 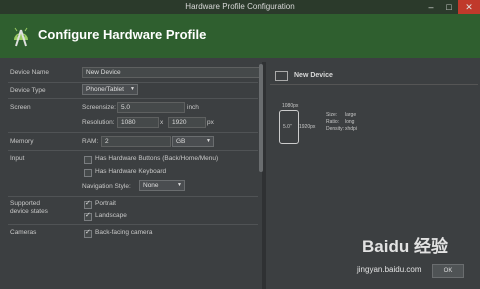 I want to click on page-title: Configure Hardware Profile, so click(x=122, y=34).